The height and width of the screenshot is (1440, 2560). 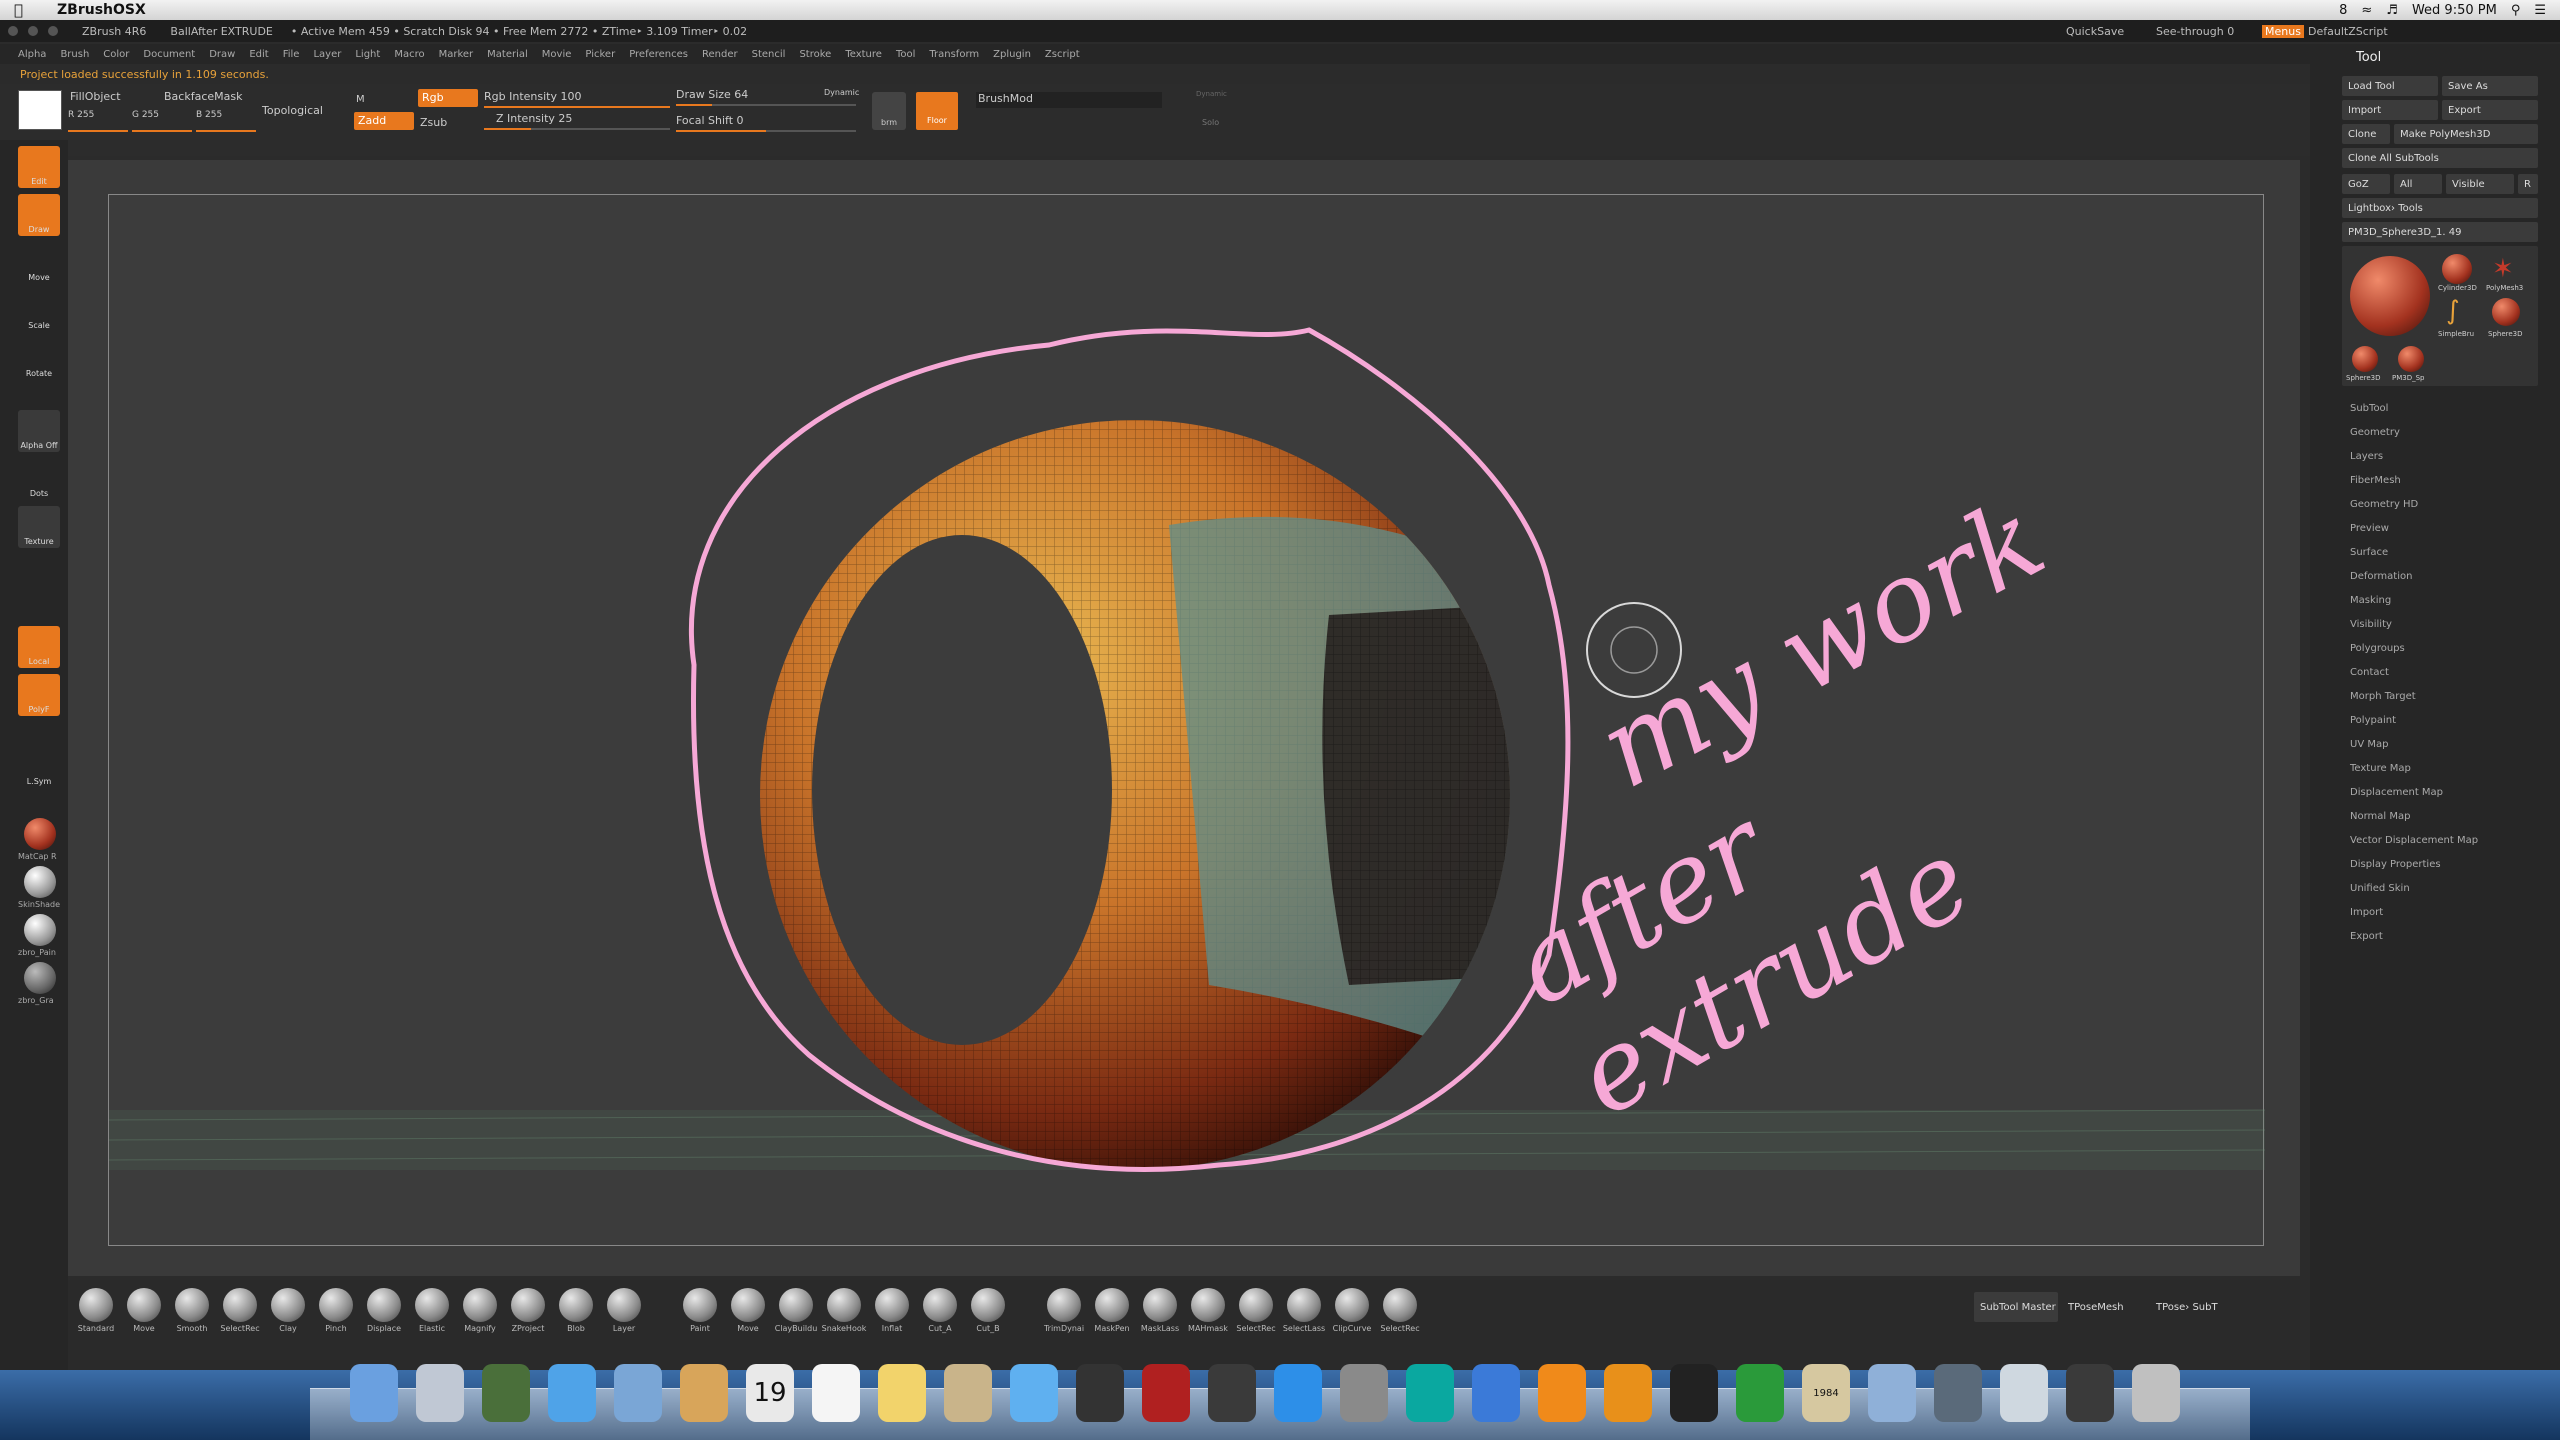 What do you see at coordinates (39, 359) in the screenshot?
I see `rotate-button: Rotate` at bounding box center [39, 359].